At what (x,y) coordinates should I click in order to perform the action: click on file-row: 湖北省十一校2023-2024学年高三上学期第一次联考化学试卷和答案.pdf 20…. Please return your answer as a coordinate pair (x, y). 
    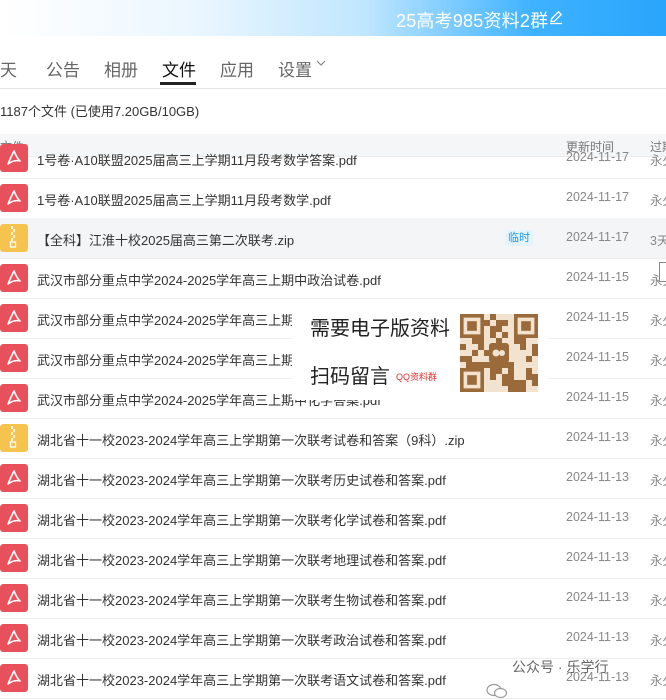
    Looking at the image, I should click on (333, 518).